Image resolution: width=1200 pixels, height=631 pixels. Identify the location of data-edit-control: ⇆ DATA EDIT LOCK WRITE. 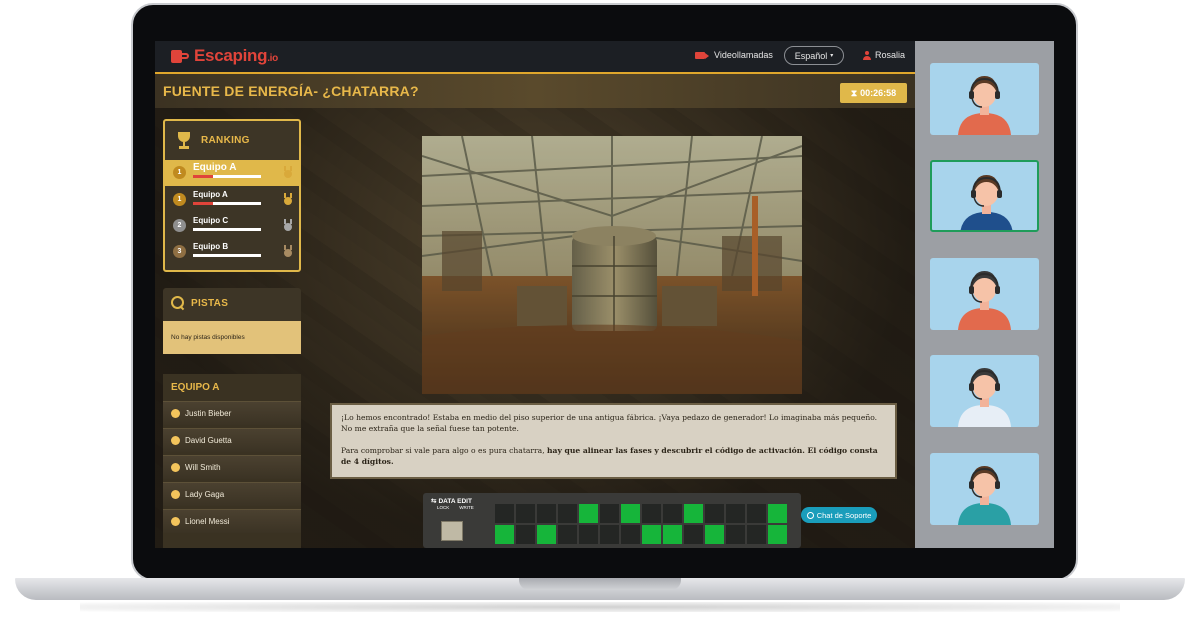
(457, 522).